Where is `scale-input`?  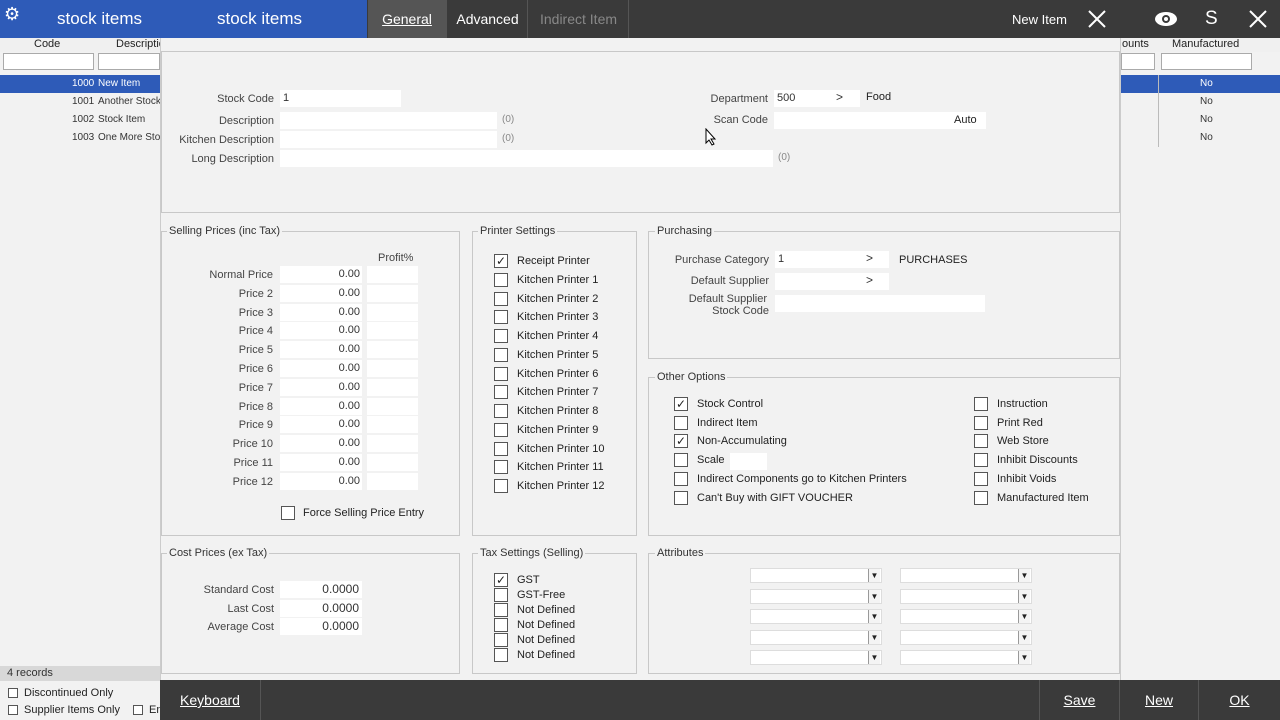 scale-input is located at coordinates (748, 461).